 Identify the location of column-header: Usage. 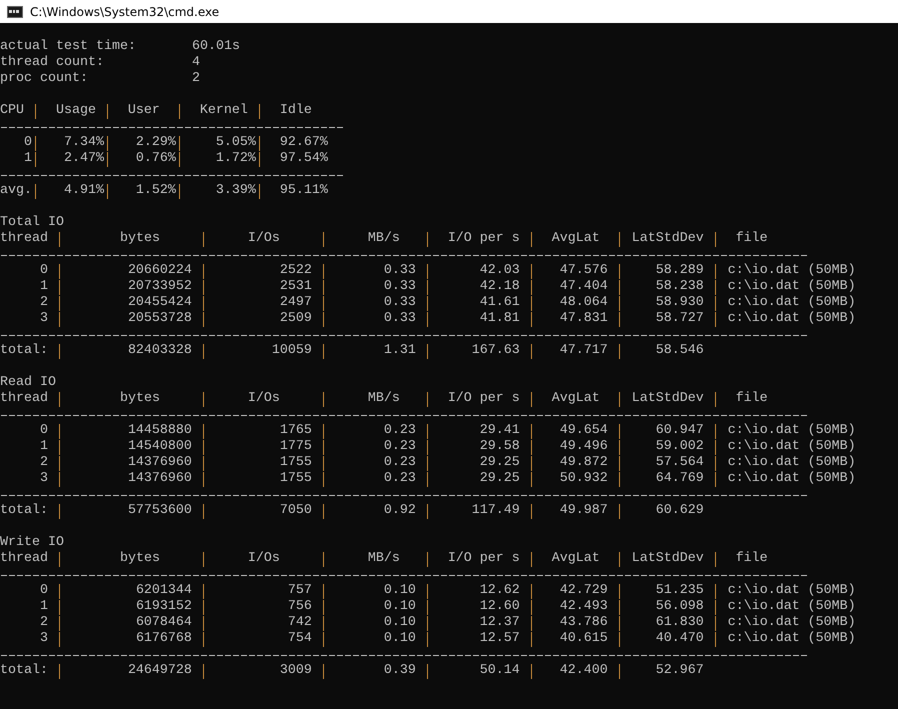
(76, 110).